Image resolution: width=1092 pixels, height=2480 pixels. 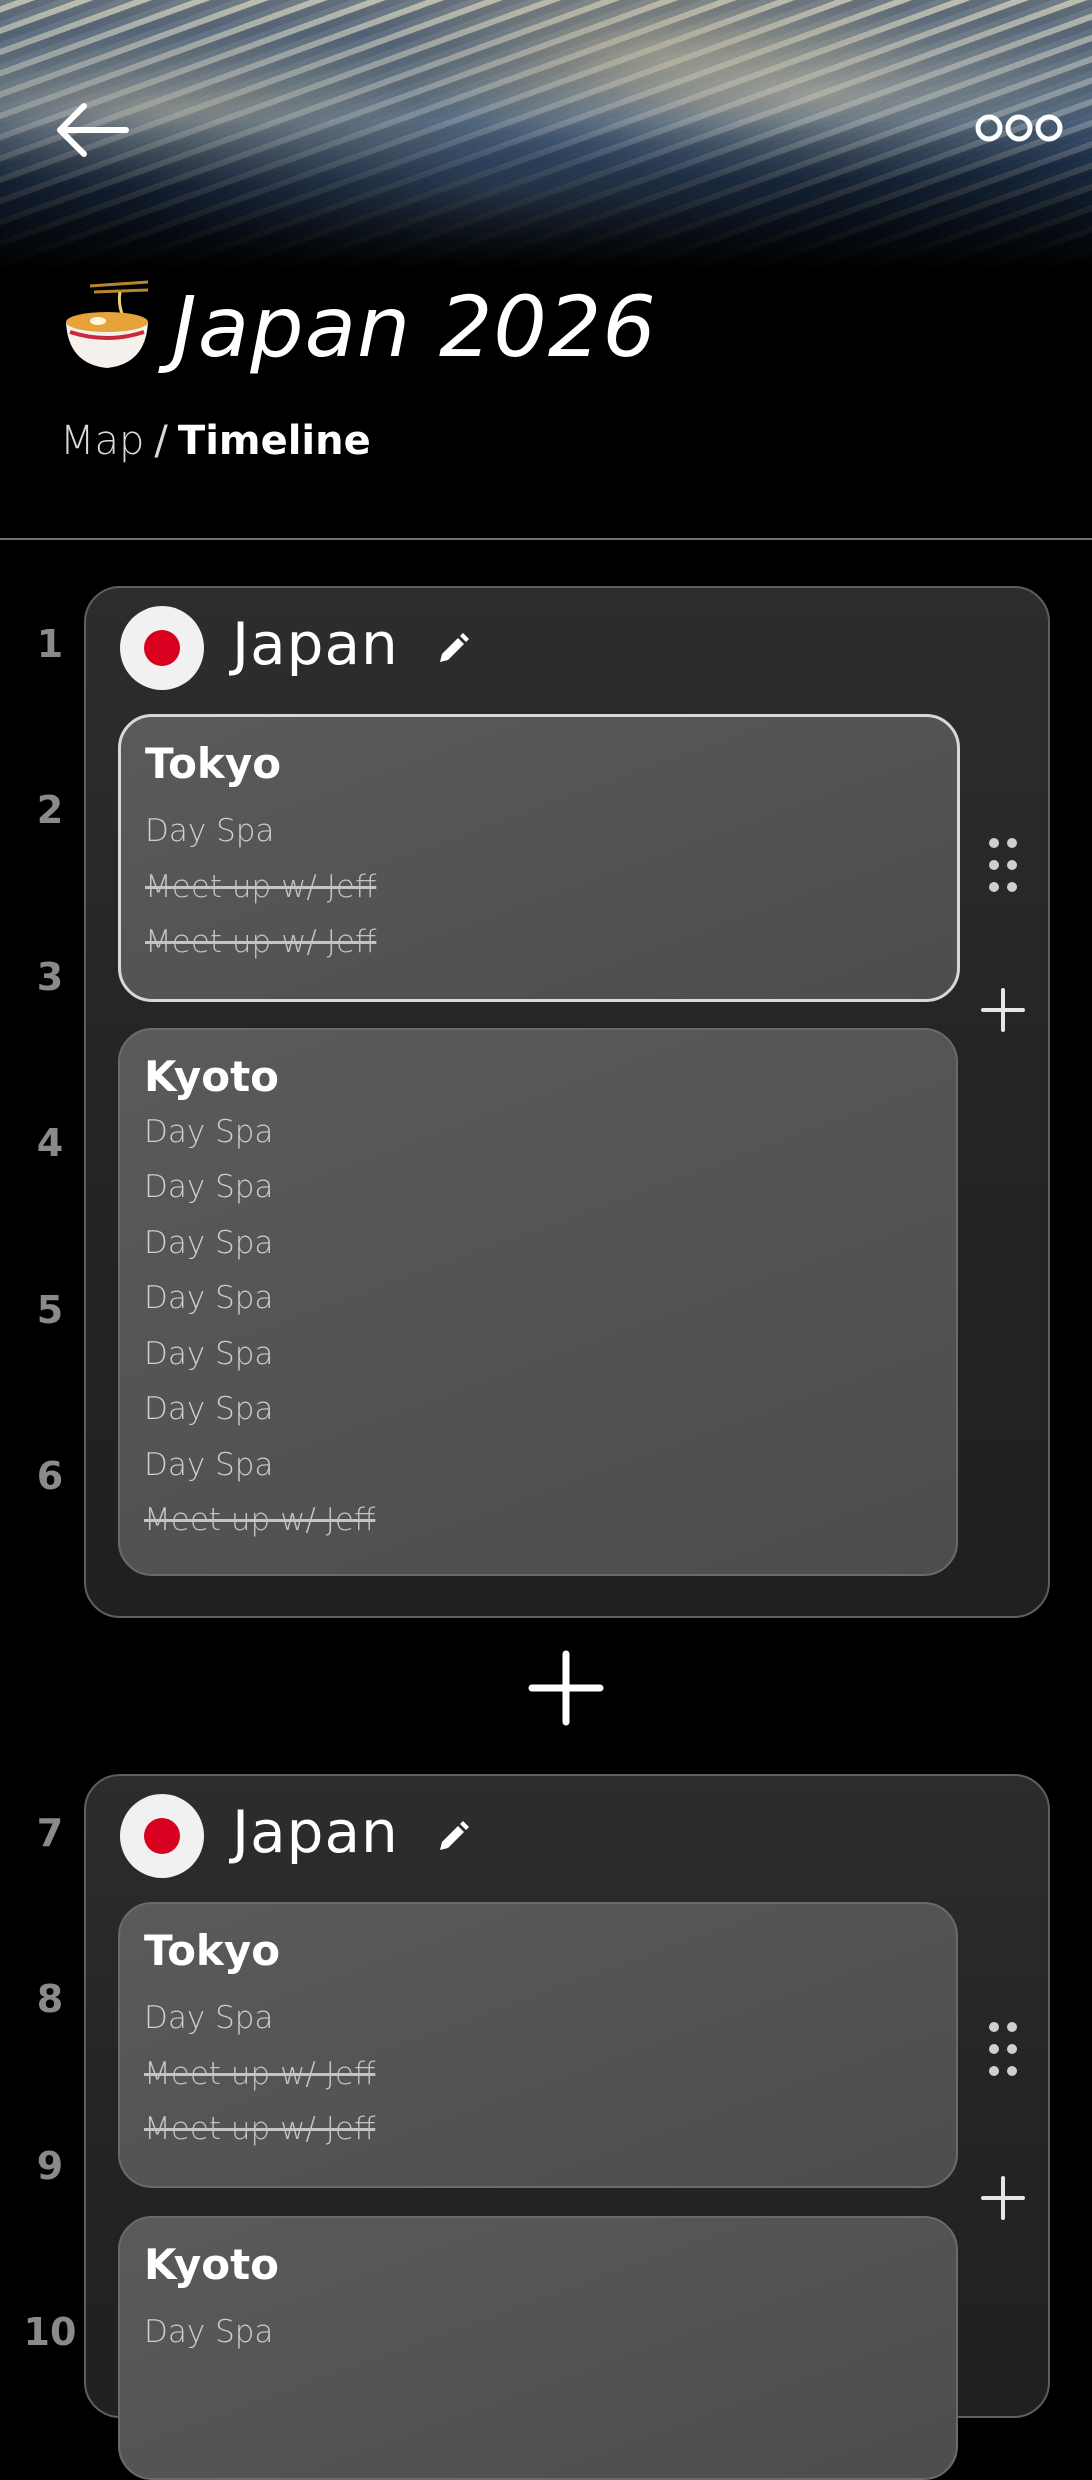 I want to click on ramen-bowl-icon, so click(x=107, y=324).